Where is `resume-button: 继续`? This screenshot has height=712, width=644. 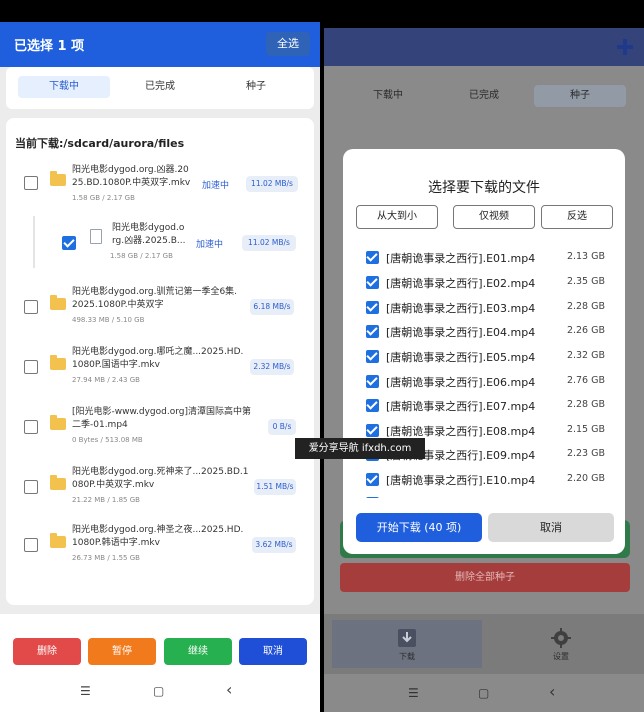
resume-button: 继续 is located at coordinates (198, 651).